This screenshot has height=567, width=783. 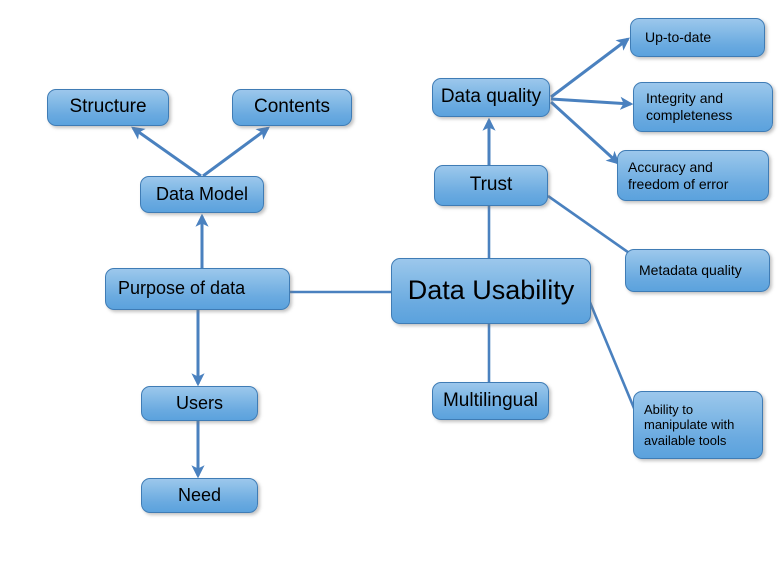 I want to click on node-label-accuracy: Accuracy and freedom of error, so click(x=678, y=175).